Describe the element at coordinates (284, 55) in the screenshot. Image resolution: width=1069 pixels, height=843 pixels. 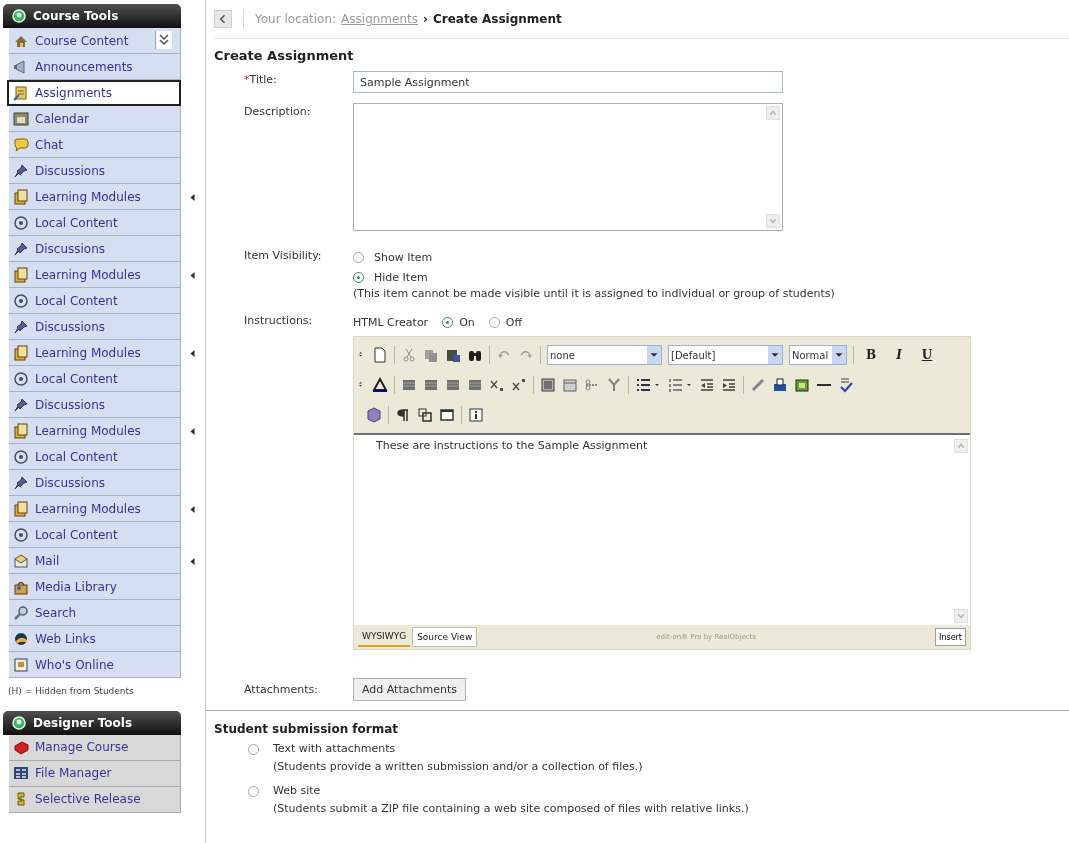
I see `page-heading: Create Assignment` at that location.